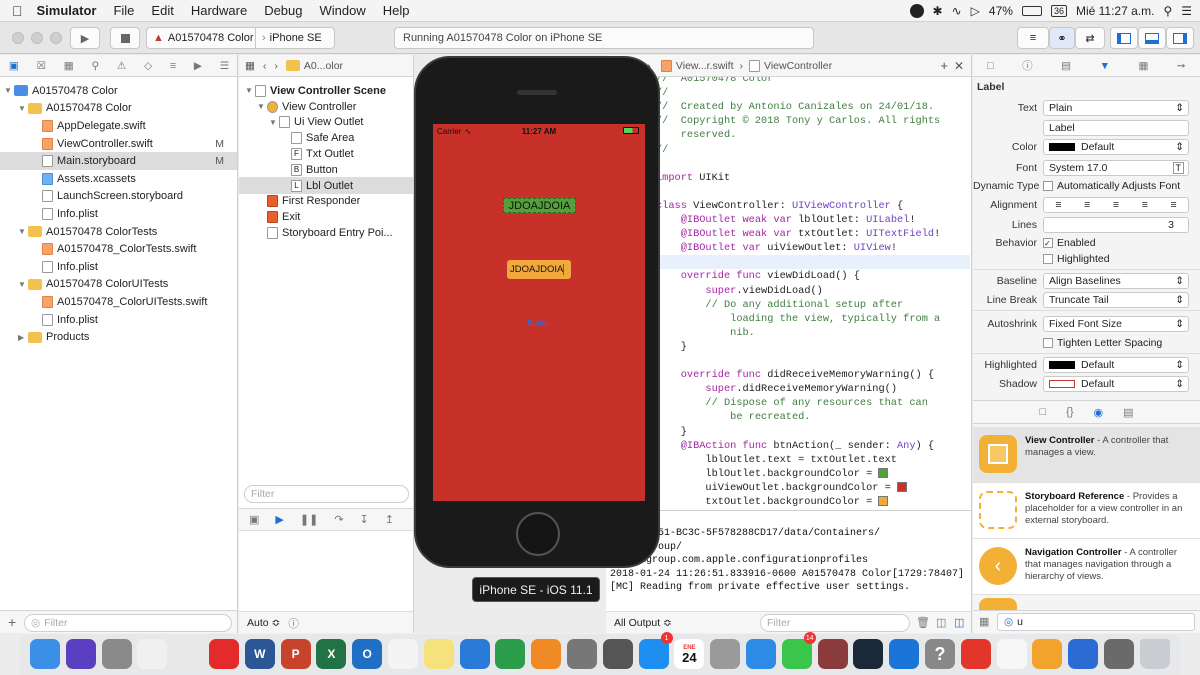 The height and width of the screenshot is (675, 1200). What do you see at coordinates (990, 66) in the screenshot?
I see `file-inspector-icon: □` at bounding box center [990, 66].